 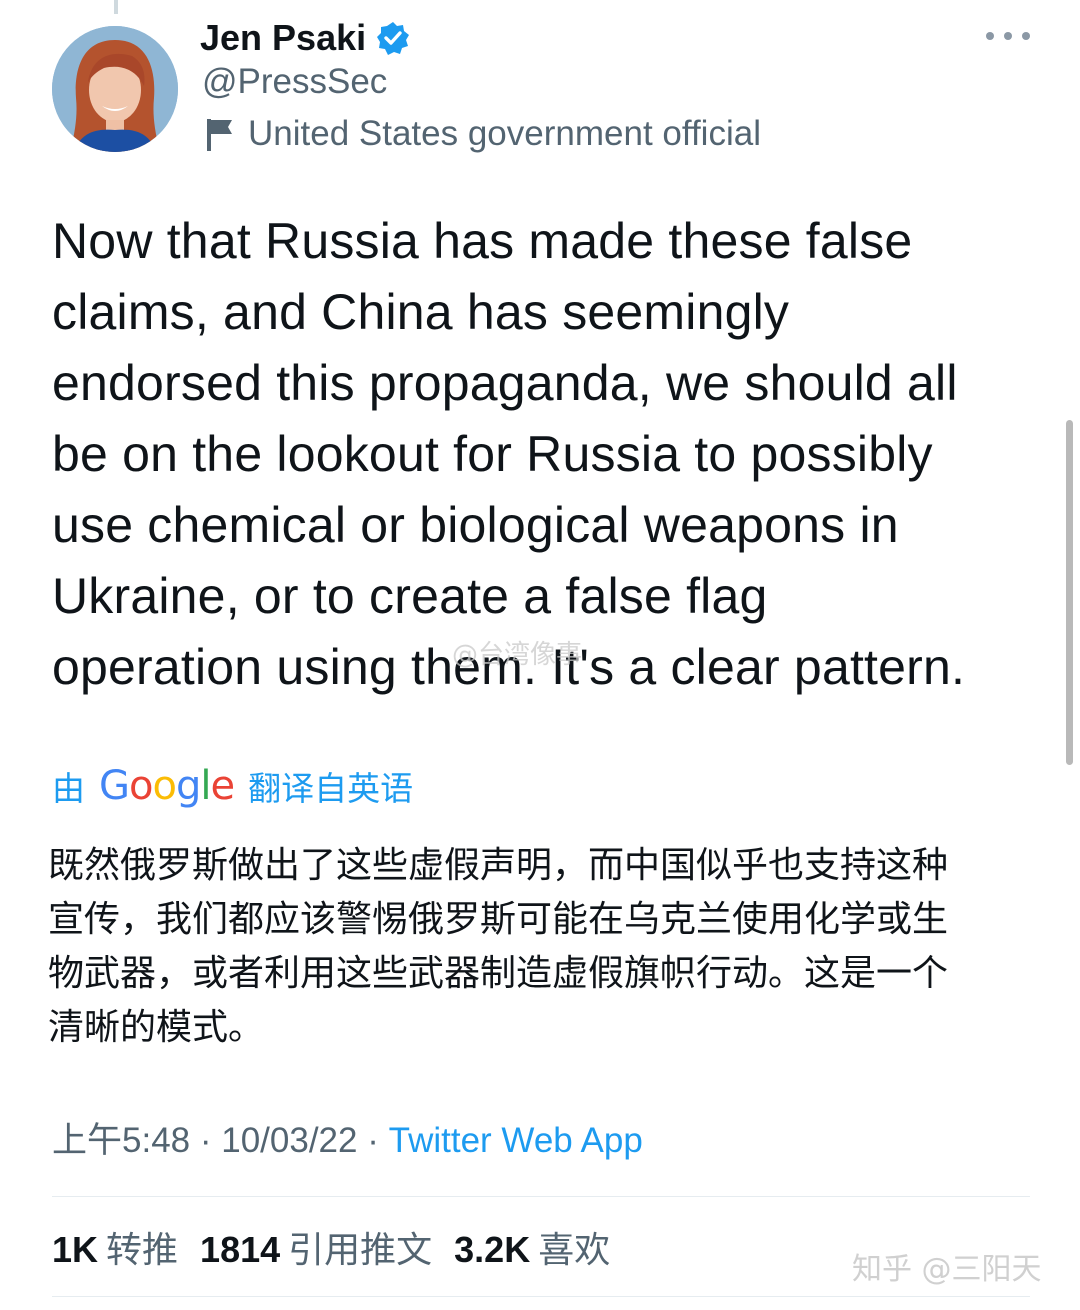 What do you see at coordinates (167, 786) in the screenshot?
I see `google-logo: Google` at bounding box center [167, 786].